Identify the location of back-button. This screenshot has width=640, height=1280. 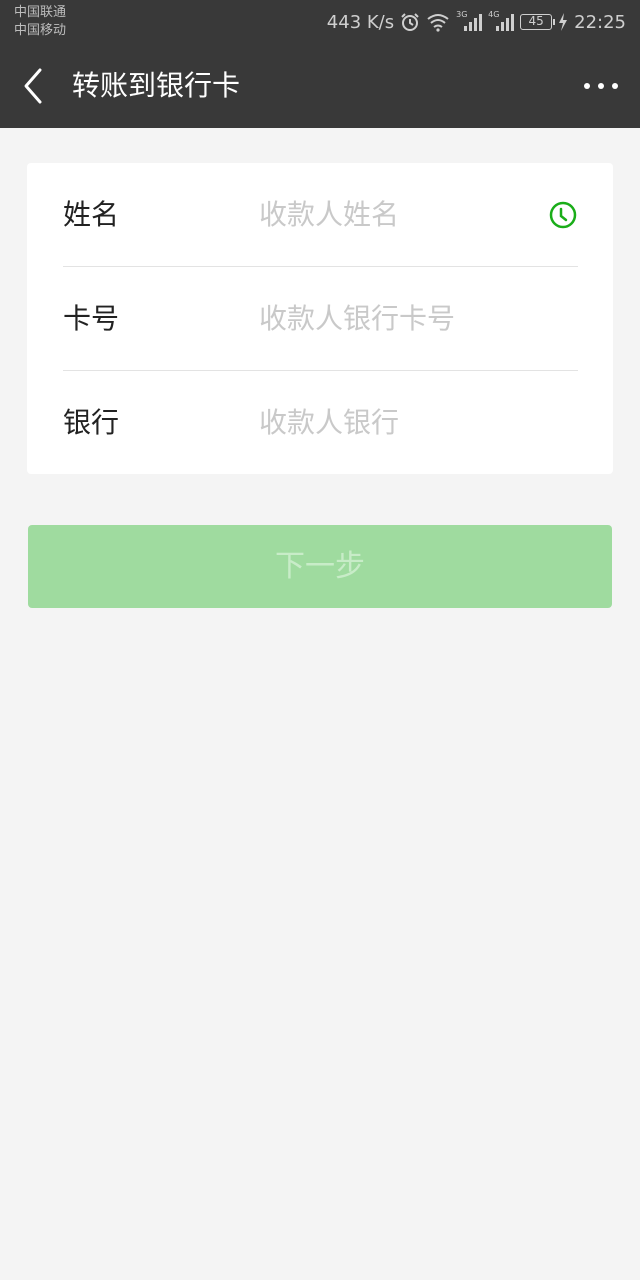
(36, 86).